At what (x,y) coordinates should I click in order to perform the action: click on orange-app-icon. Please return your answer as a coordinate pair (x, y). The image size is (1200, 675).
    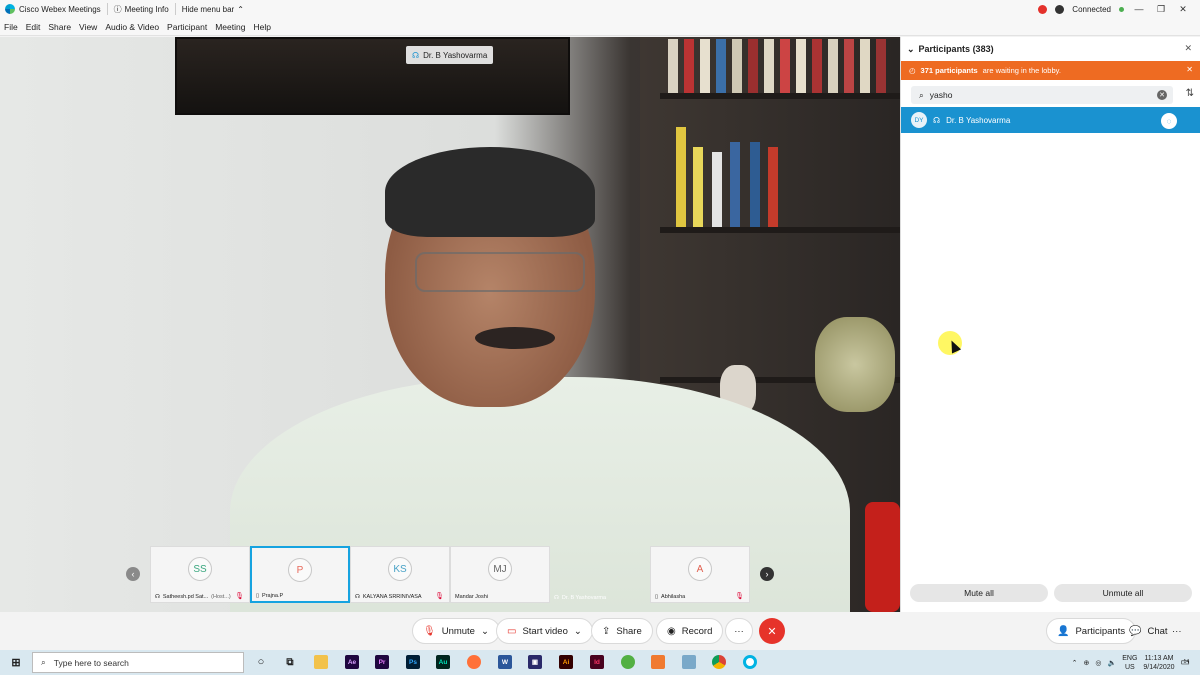
    Looking at the image, I should click on (658, 662).